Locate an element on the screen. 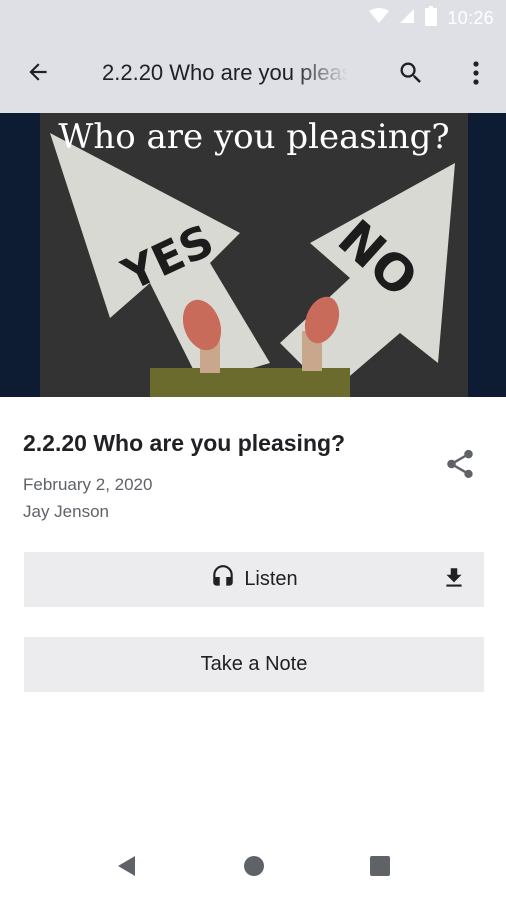 This screenshot has height=900, width=506. triangle-back-icon is located at coordinates (126, 868).